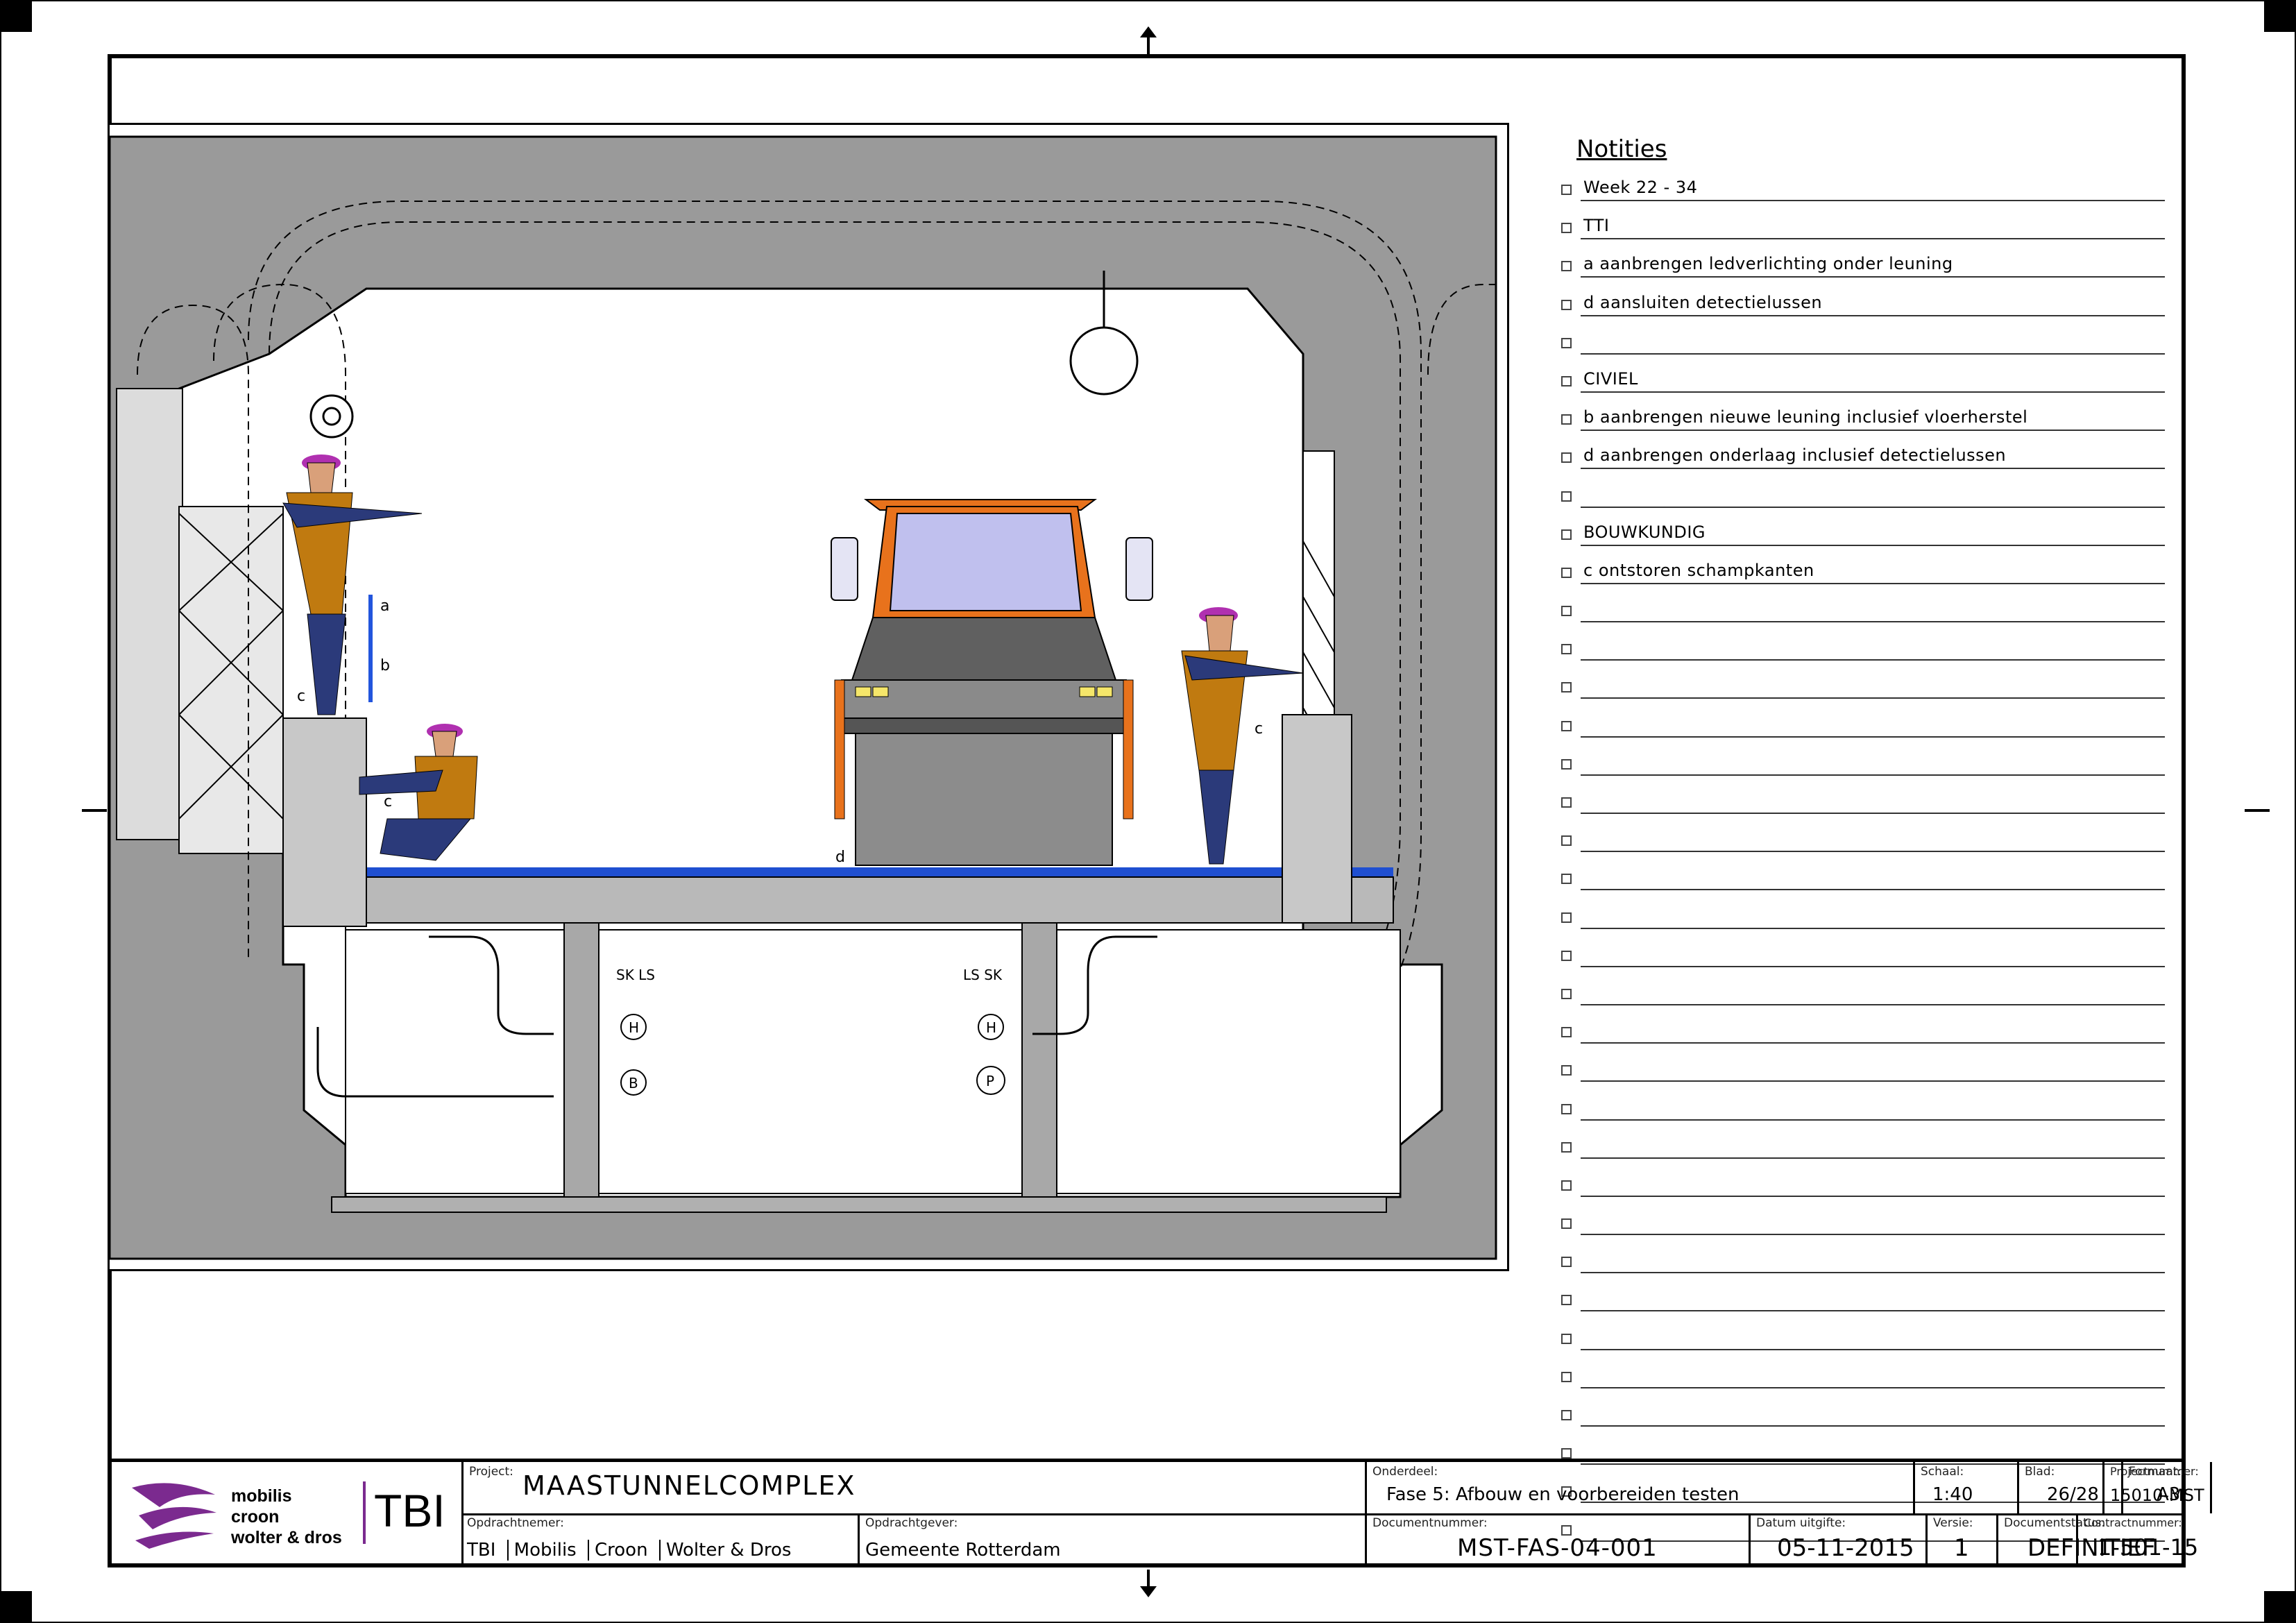 Image resolution: width=2296 pixels, height=1623 pixels. Describe the element at coordinates (1952, 1494) in the screenshot. I see `scale-value: 1:40` at that location.